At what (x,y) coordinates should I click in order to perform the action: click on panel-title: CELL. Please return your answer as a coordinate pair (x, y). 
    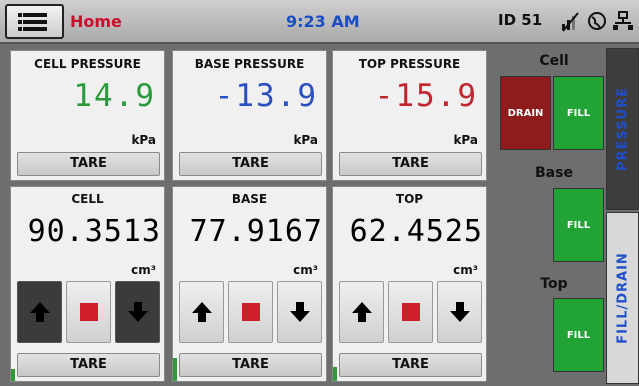
    Looking at the image, I should click on (87, 199).